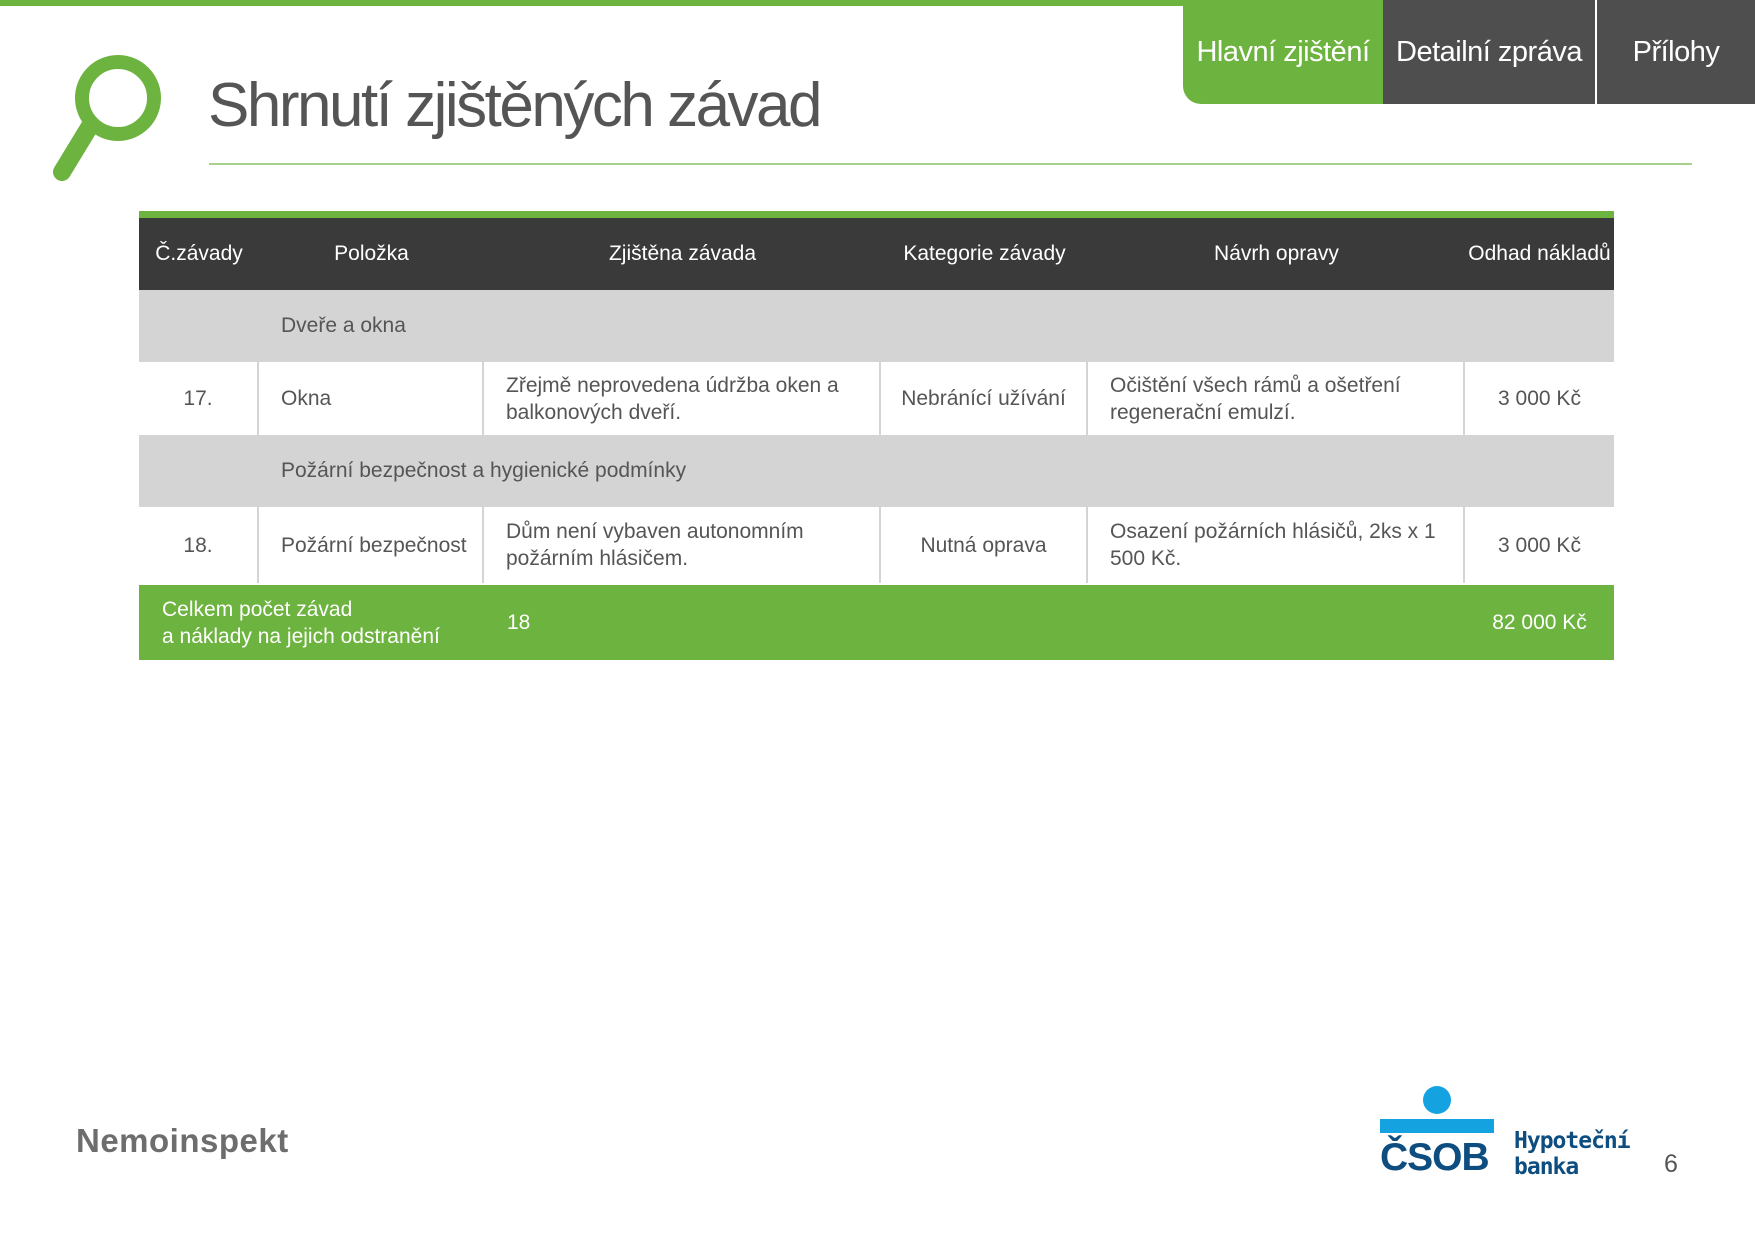  What do you see at coordinates (1435, 1157) in the screenshot?
I see `csob-wordmark: ČSOB` at bounding box center [1435, 1157].